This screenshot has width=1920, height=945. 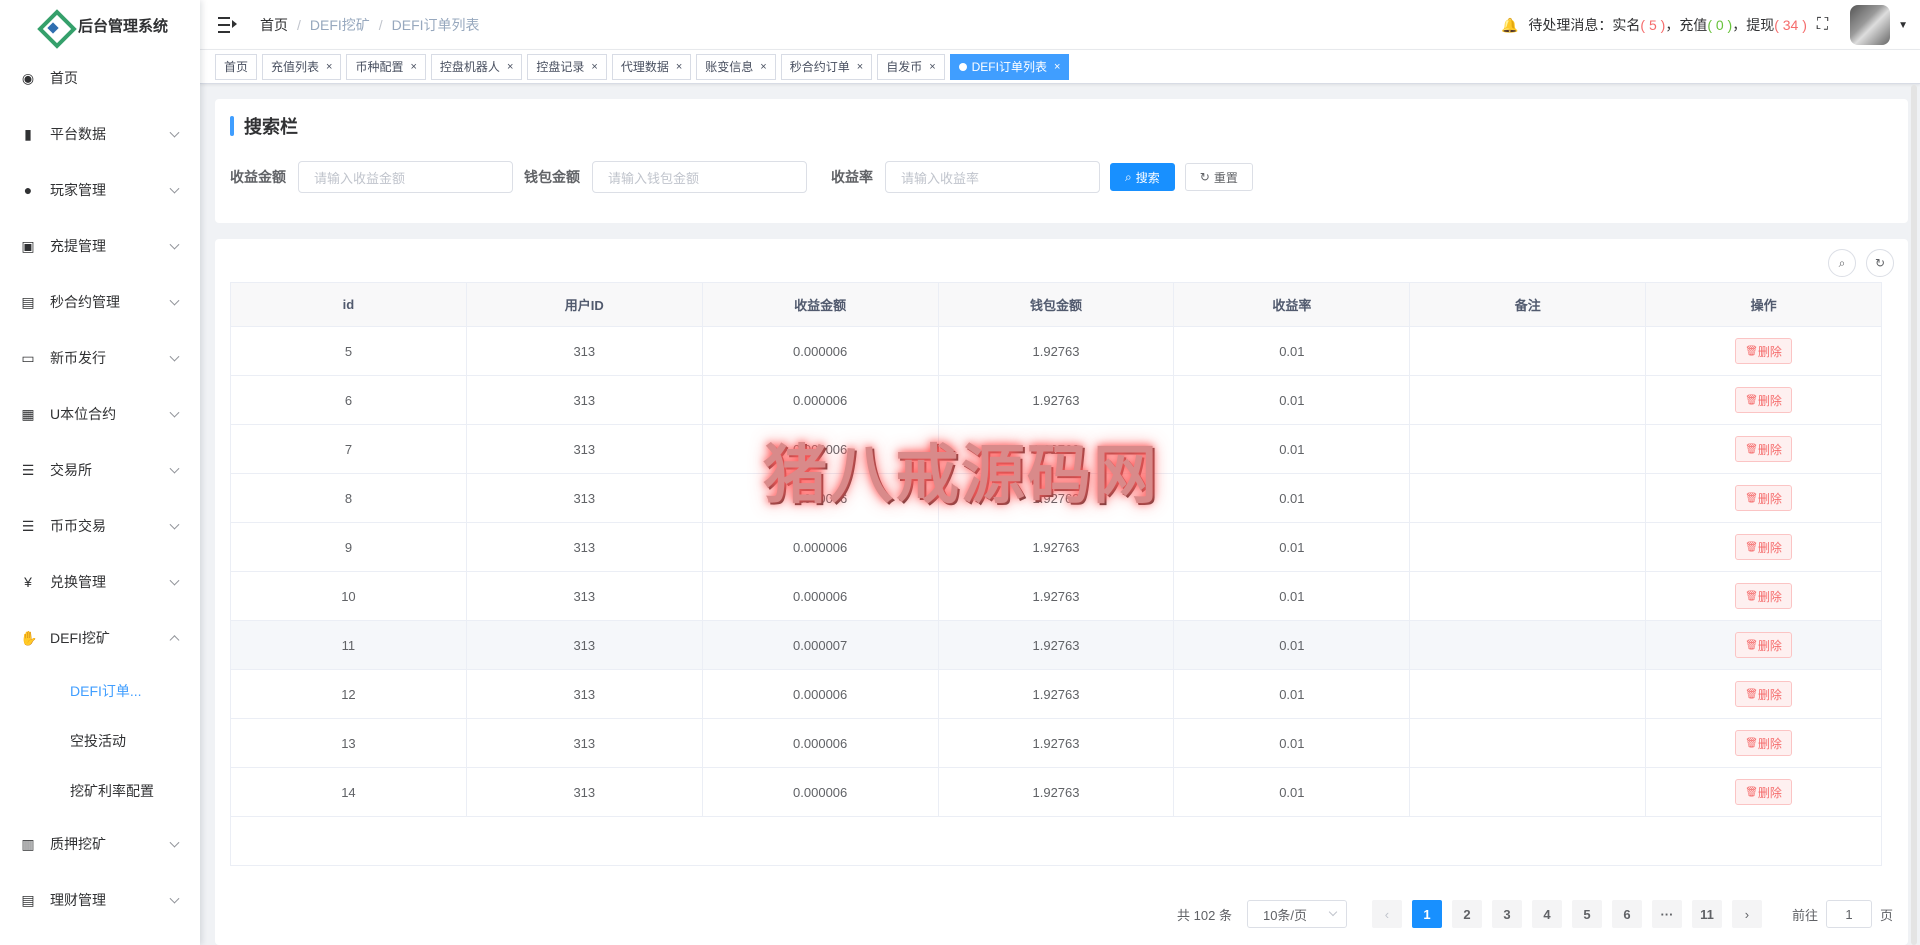 I want to click on page-size-select: 10条/页, so click(x=1296, y=914).